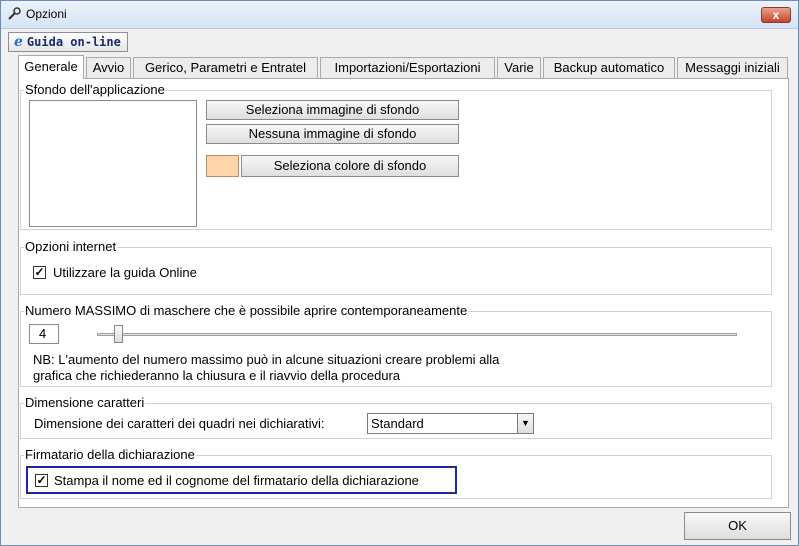 This screenshot has width=799, height=546. Describe the element at coordinates (519, 67) in the screenshot. I see `tab-varie: Varie` at that location.